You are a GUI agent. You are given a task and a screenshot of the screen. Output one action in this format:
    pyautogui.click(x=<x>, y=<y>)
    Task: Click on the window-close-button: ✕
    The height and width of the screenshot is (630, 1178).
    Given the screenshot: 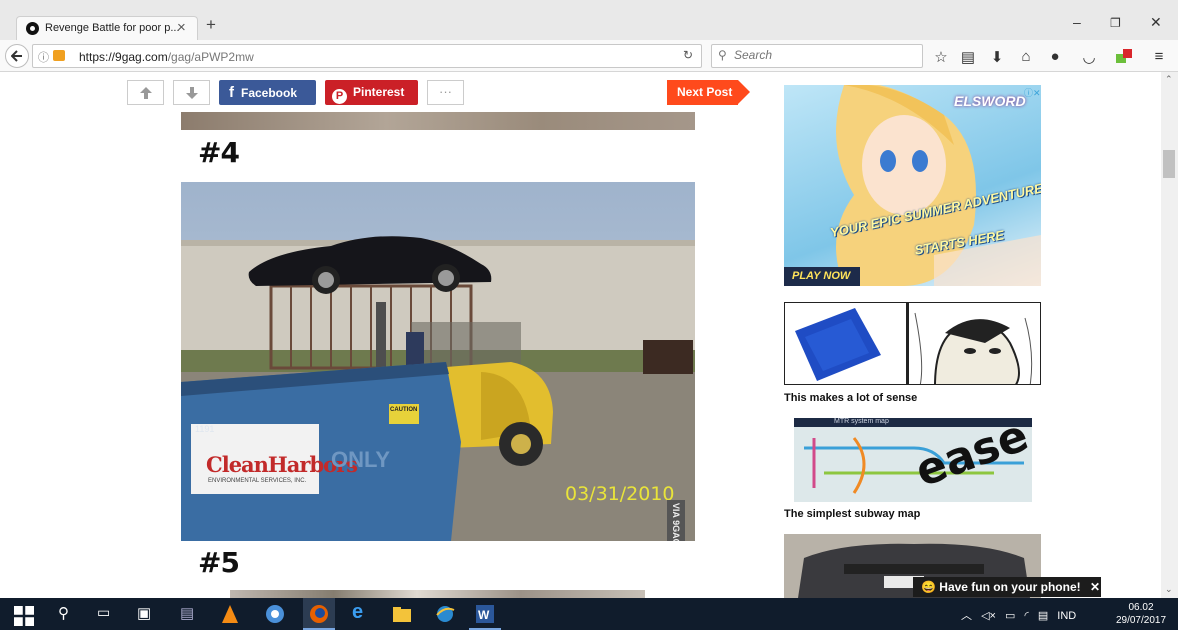 What is the action you would take?
    pyautogui.click(x=1156, y=22)
    